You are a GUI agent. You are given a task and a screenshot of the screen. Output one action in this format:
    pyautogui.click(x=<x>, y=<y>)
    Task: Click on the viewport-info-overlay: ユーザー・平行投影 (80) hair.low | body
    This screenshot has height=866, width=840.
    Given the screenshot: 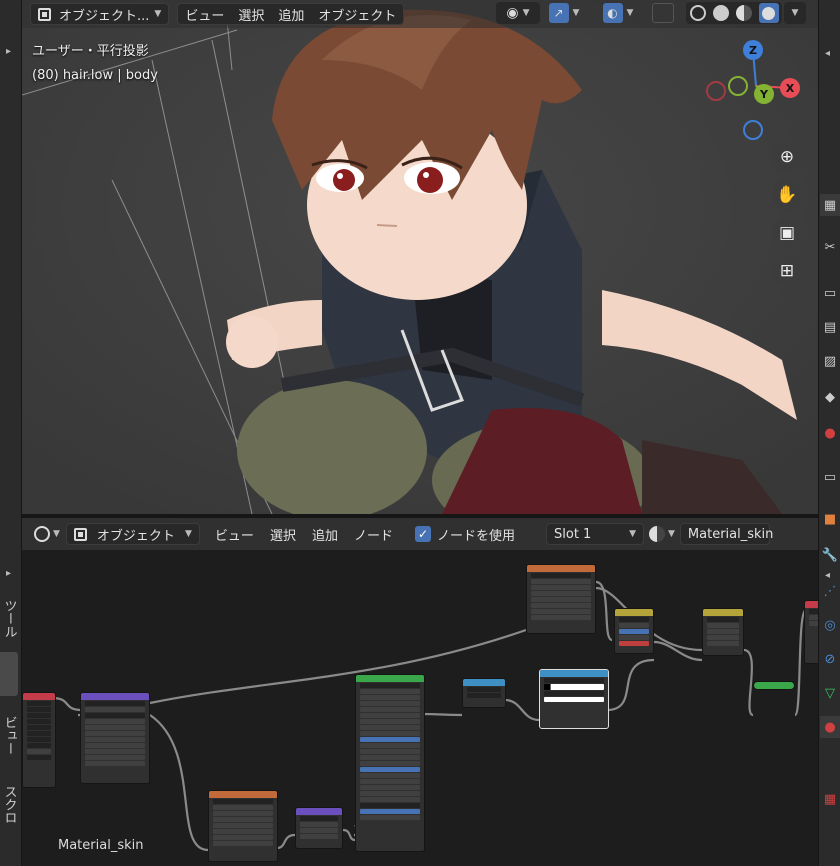 What is the action you would take?
    pyautogui.click(x=95, y=64)
    